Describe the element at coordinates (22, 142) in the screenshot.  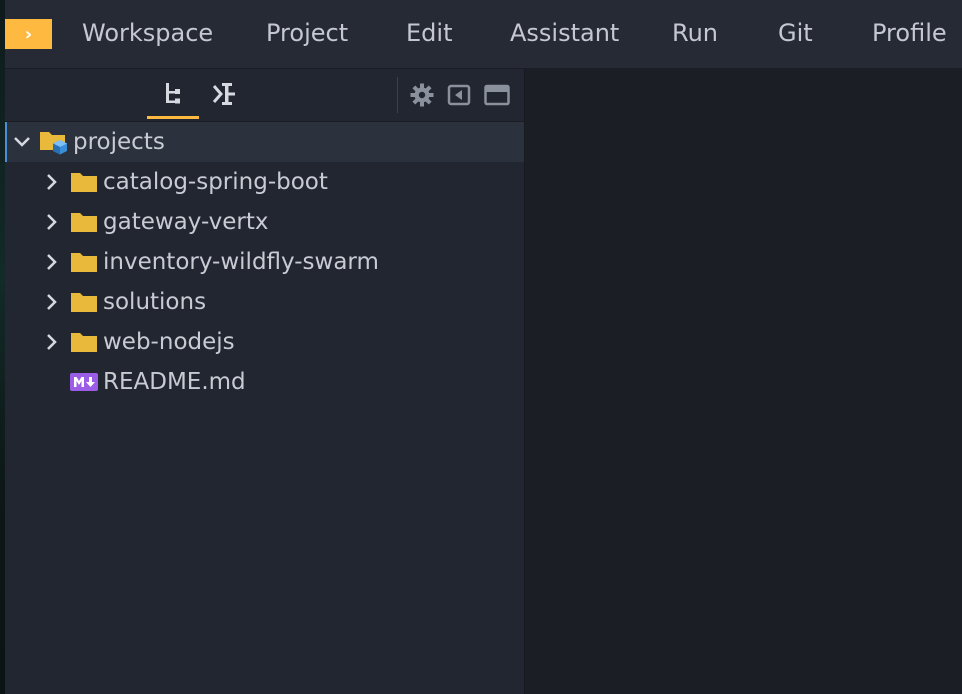
I see `chevron-down-icon` at that location.